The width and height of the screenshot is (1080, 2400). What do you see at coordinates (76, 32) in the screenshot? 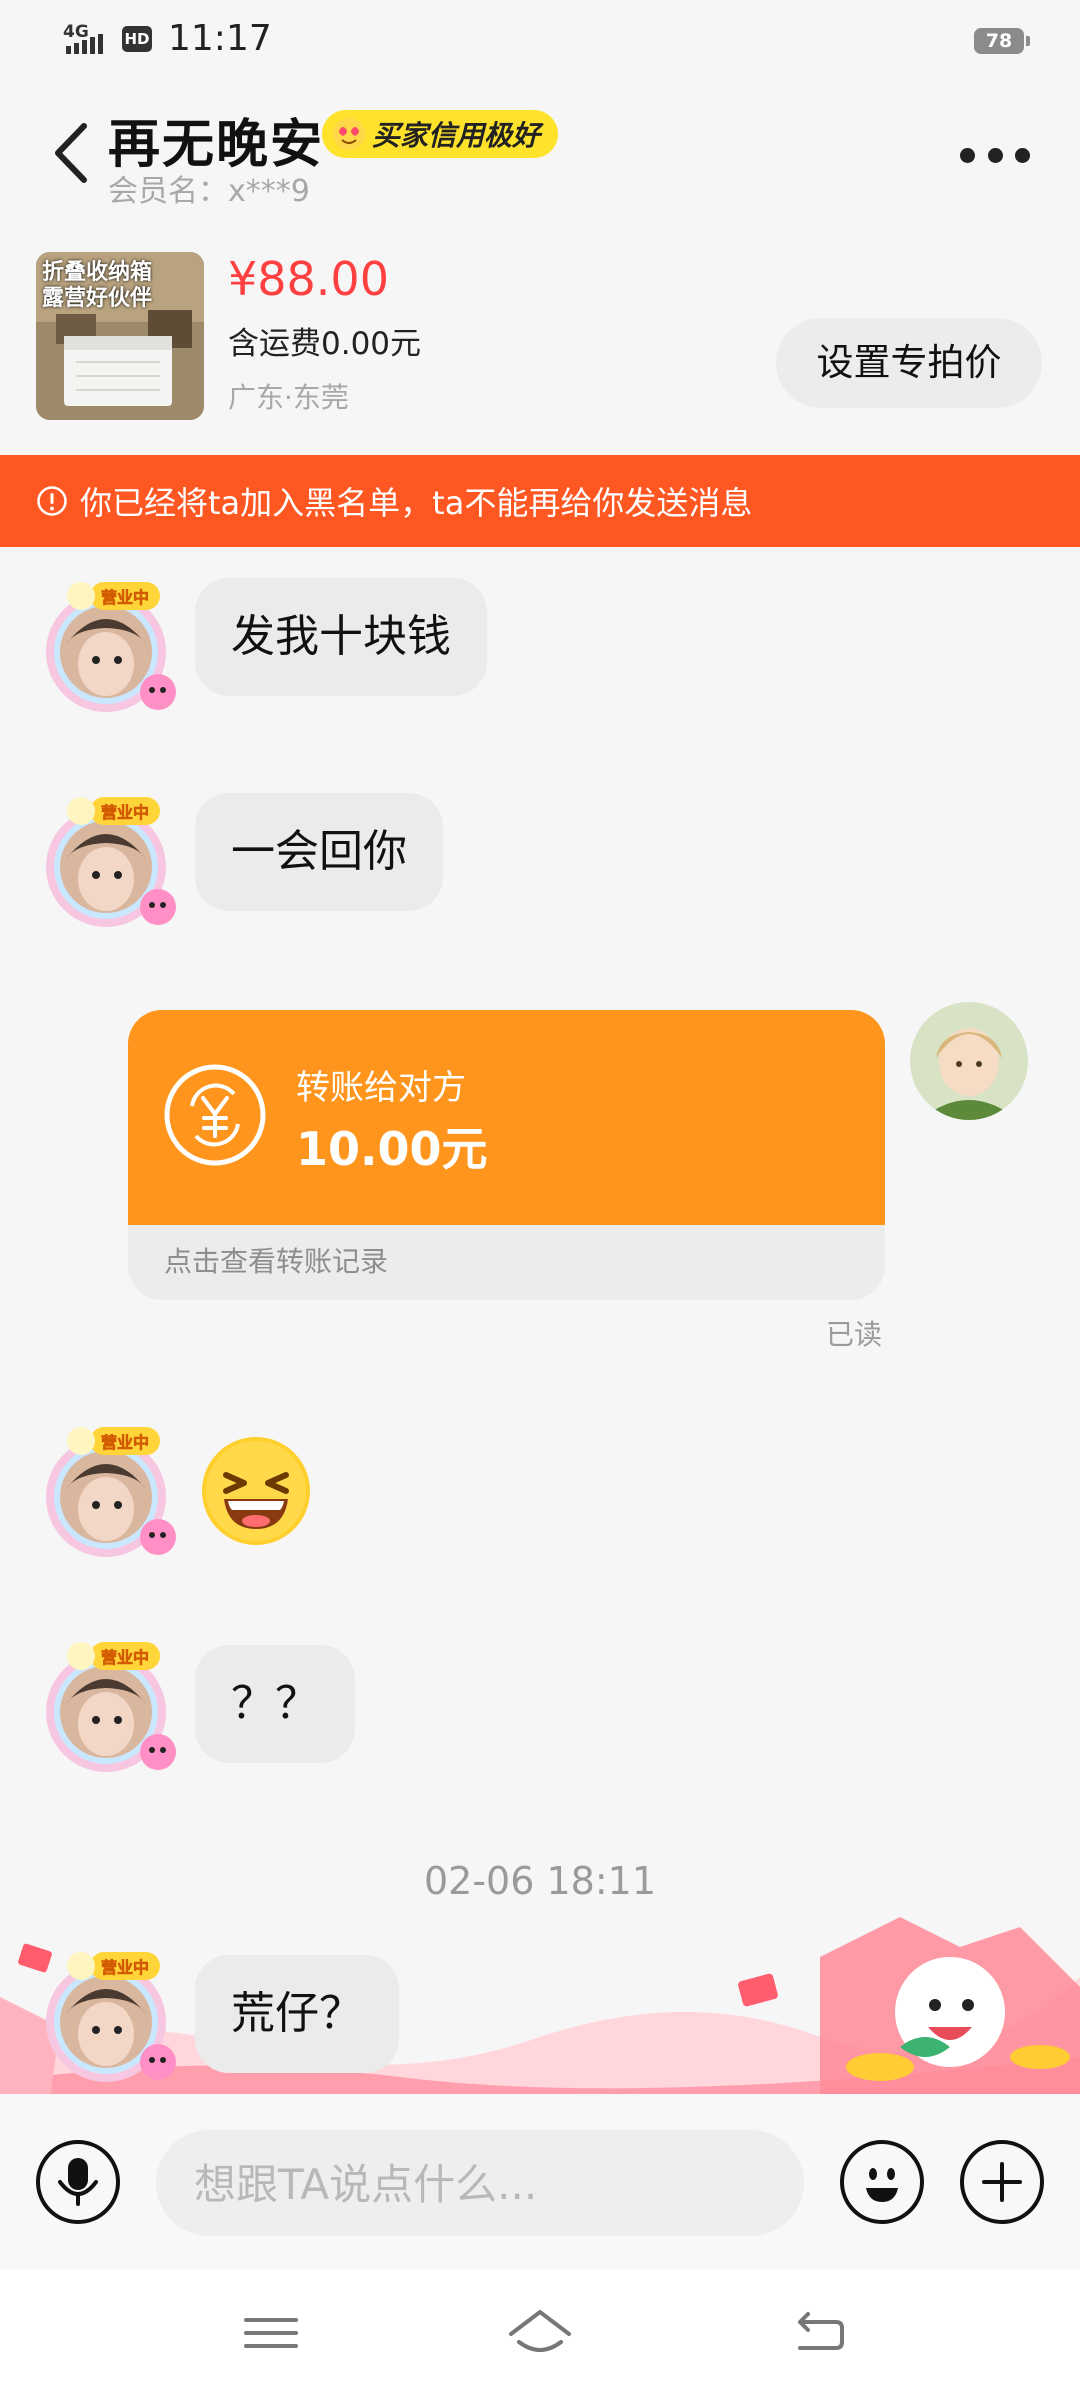
I see `network-type: 4G` at bounding box center [76, 32].